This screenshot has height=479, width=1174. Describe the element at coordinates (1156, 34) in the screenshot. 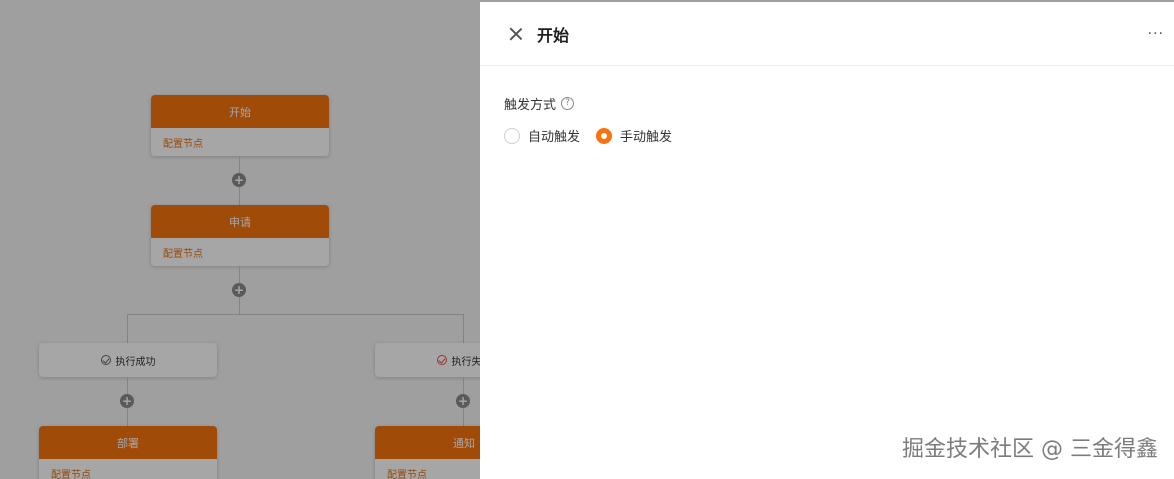

I see `more-icon: ···` at that location.